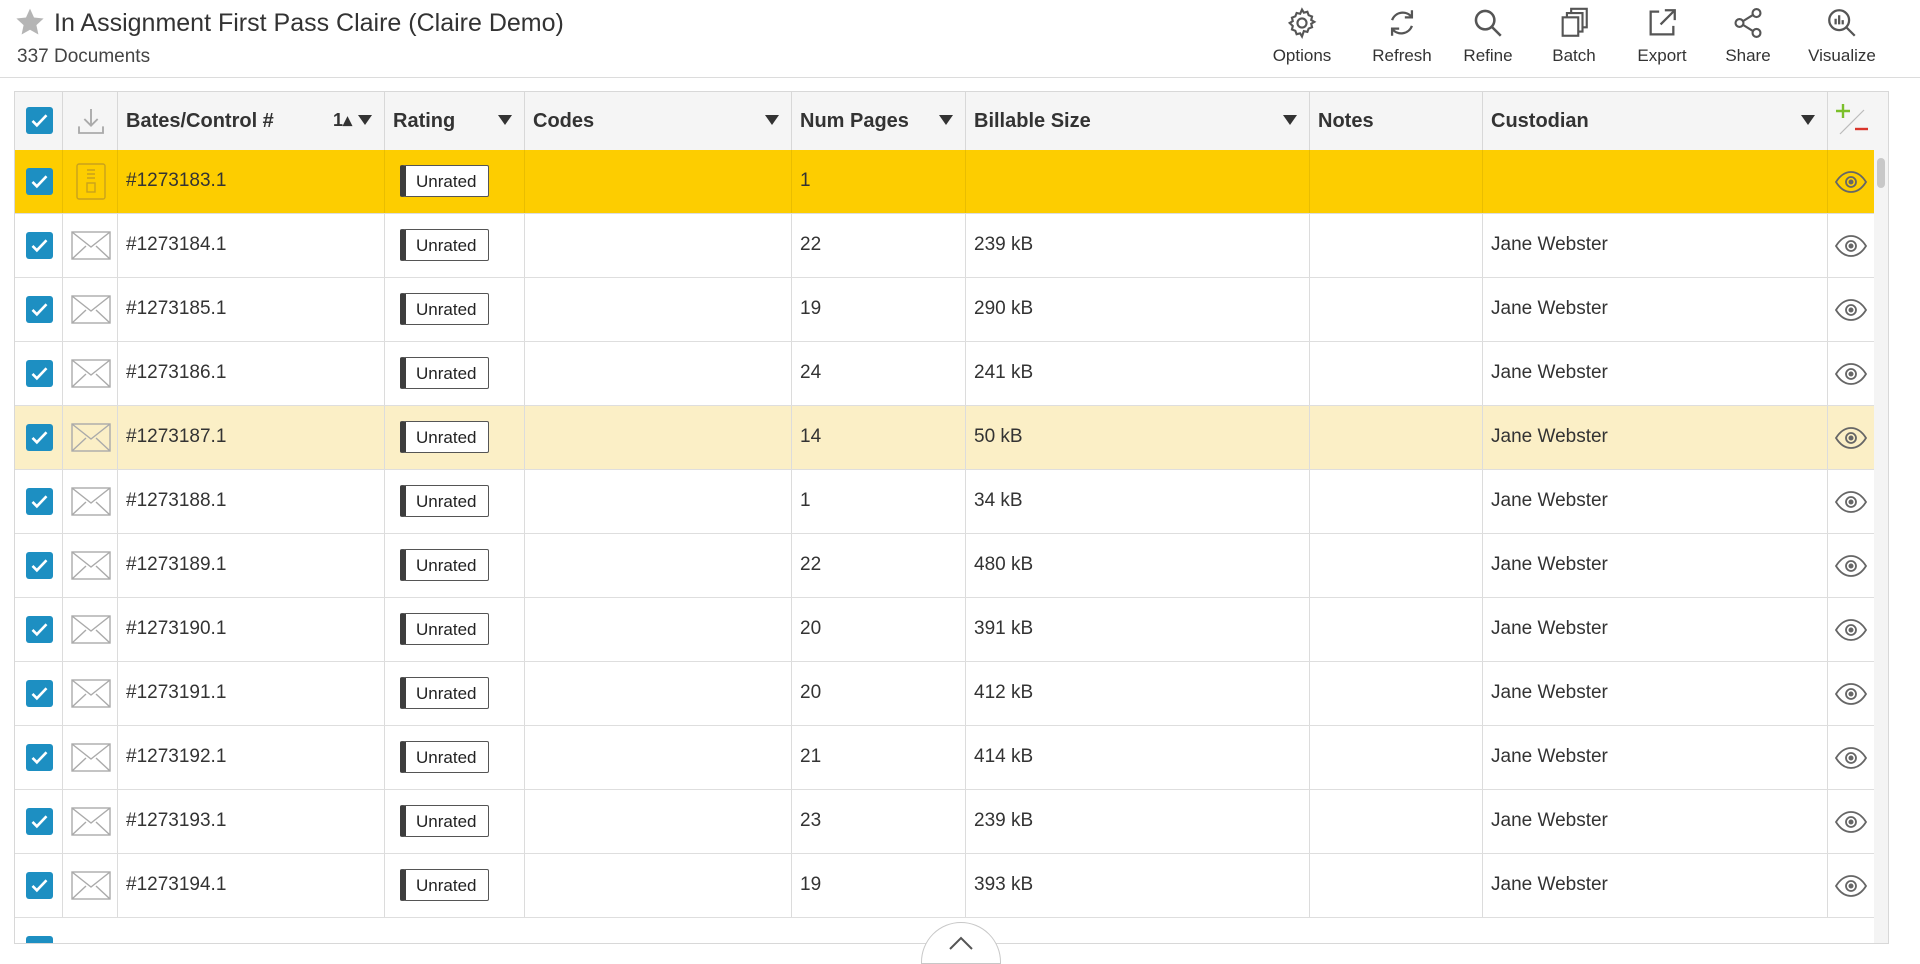  Describe the element at coordinates (90, 121) in the screenshot. I see `download-column` at that location.